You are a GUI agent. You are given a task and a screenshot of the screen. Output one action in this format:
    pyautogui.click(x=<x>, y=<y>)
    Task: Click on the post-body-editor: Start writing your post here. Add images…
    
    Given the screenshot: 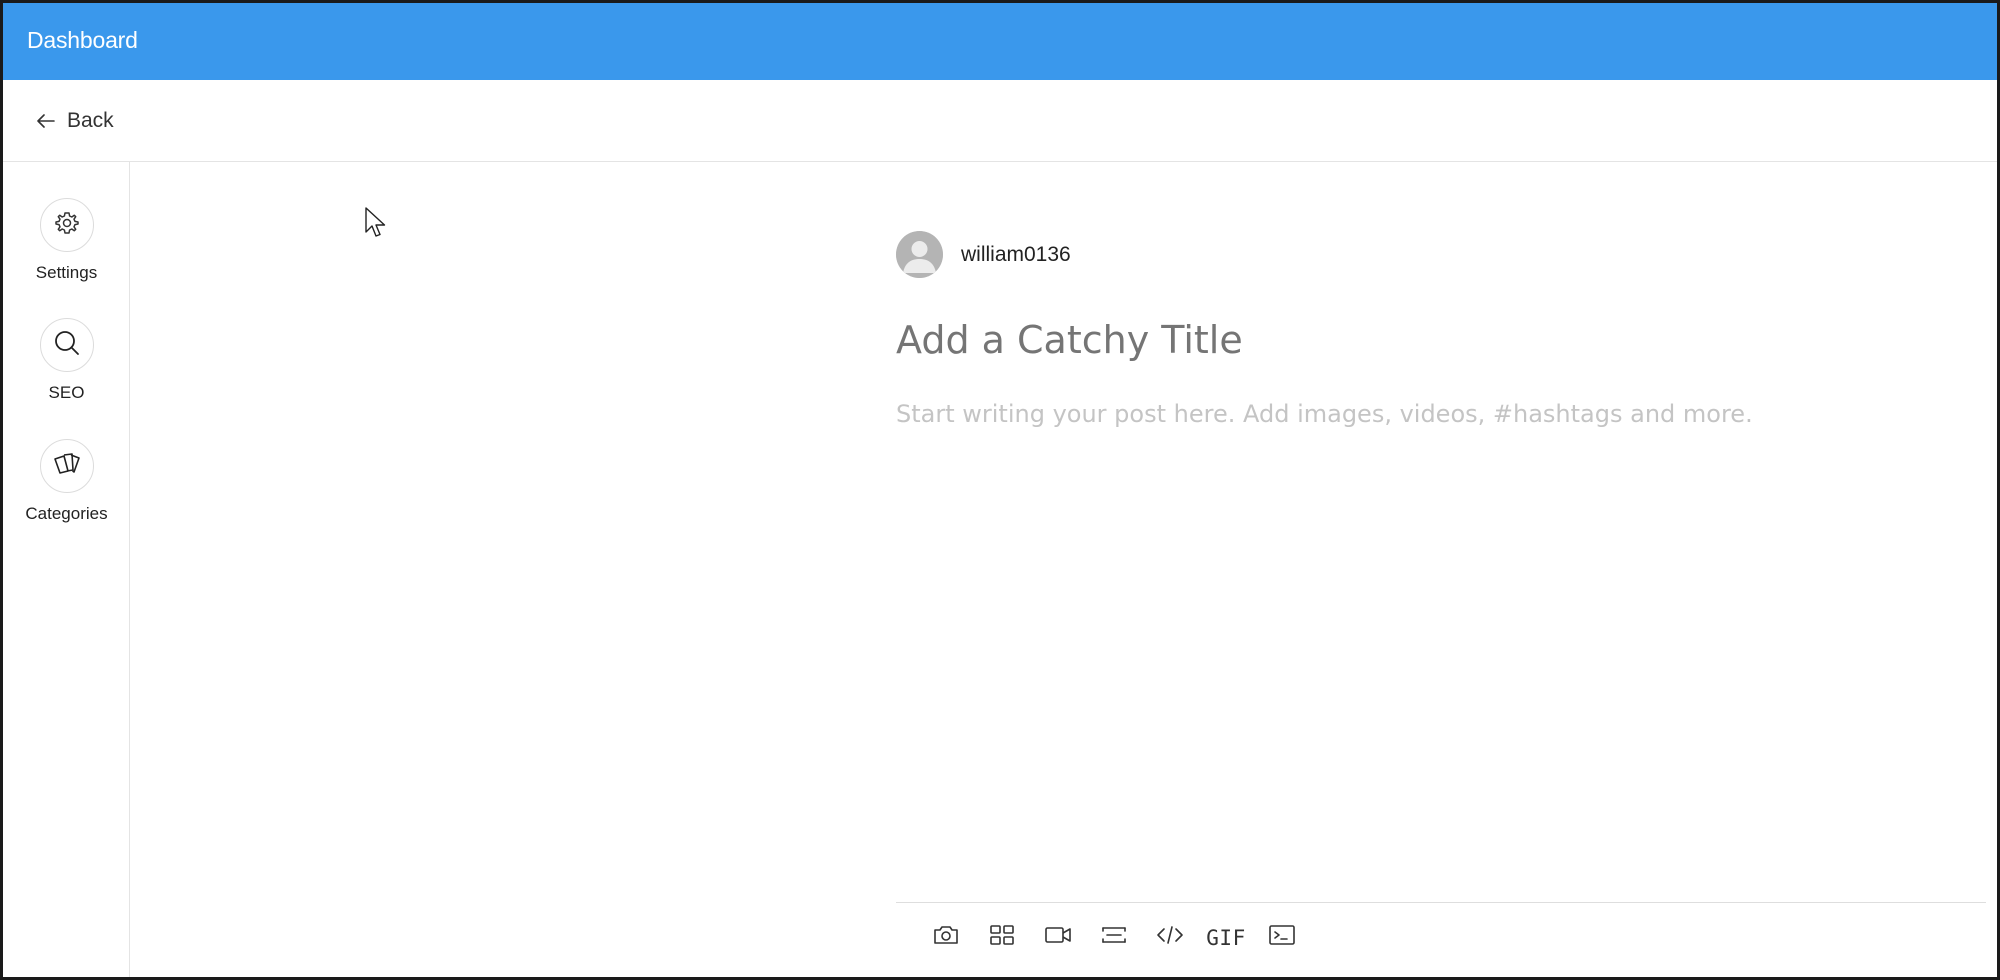 What is the action you would take?
    pyautogui.click(x=1441, y=414)
    